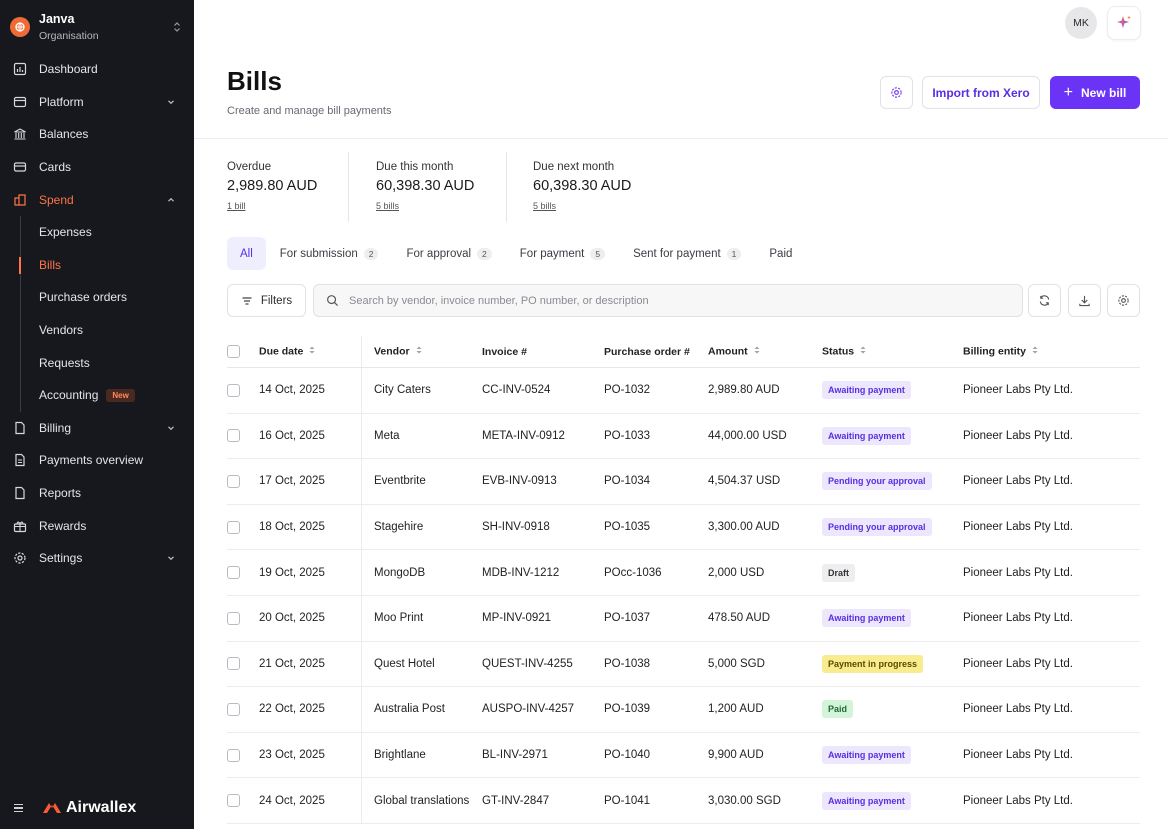 The width and height of the screenshot is (1168, 829). Describe the element at coordinates (896, 92) in the screenshot. I see `bills-settings-button` at that location.